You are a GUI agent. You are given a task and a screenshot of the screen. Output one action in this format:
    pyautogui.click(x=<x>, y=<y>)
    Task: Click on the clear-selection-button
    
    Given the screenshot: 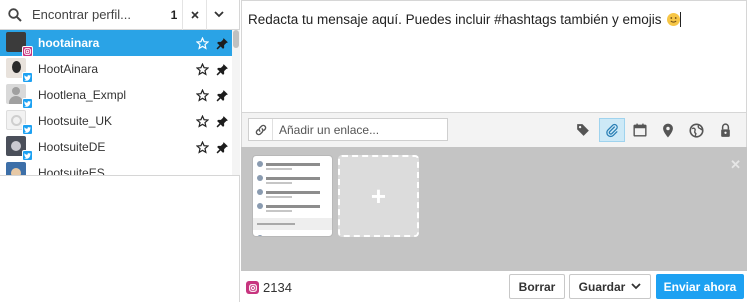 What is the action you would take?
    pyautogui.click(x=194, y=15)
    